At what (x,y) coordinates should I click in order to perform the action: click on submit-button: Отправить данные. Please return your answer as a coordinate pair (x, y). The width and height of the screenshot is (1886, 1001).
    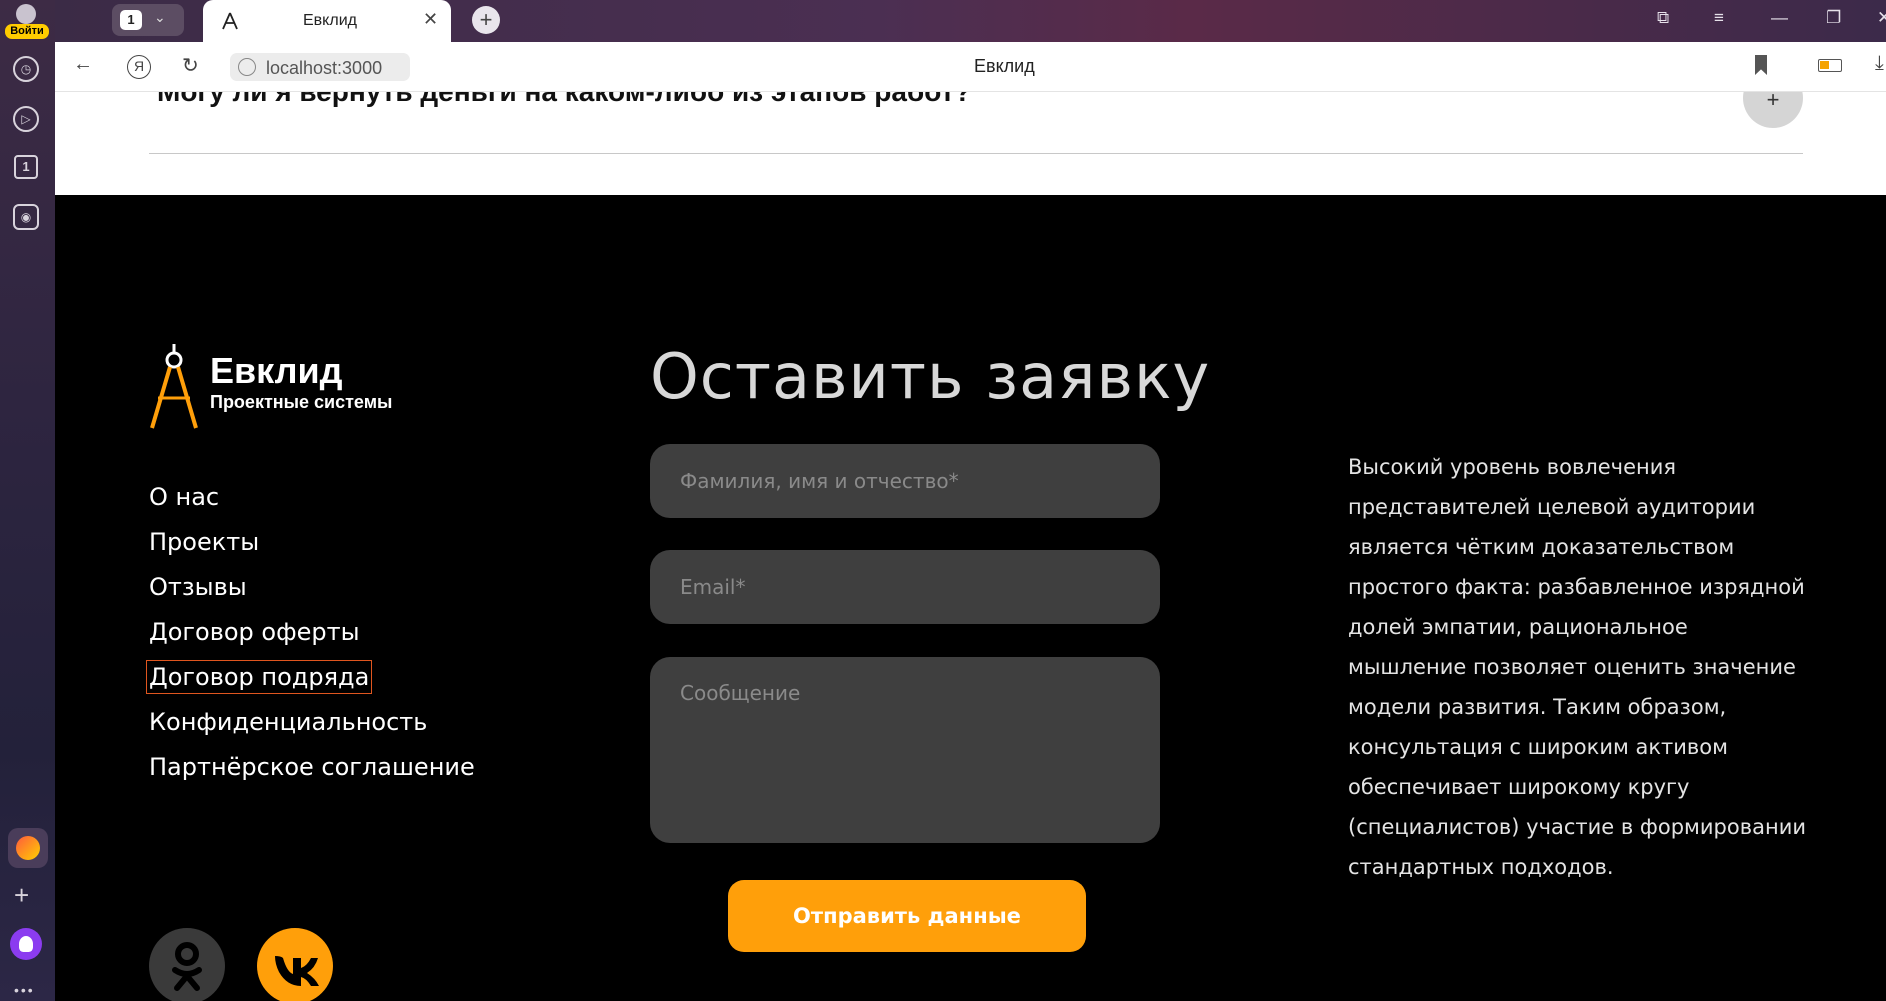
    Looking at the image, I should click on (907, 916).